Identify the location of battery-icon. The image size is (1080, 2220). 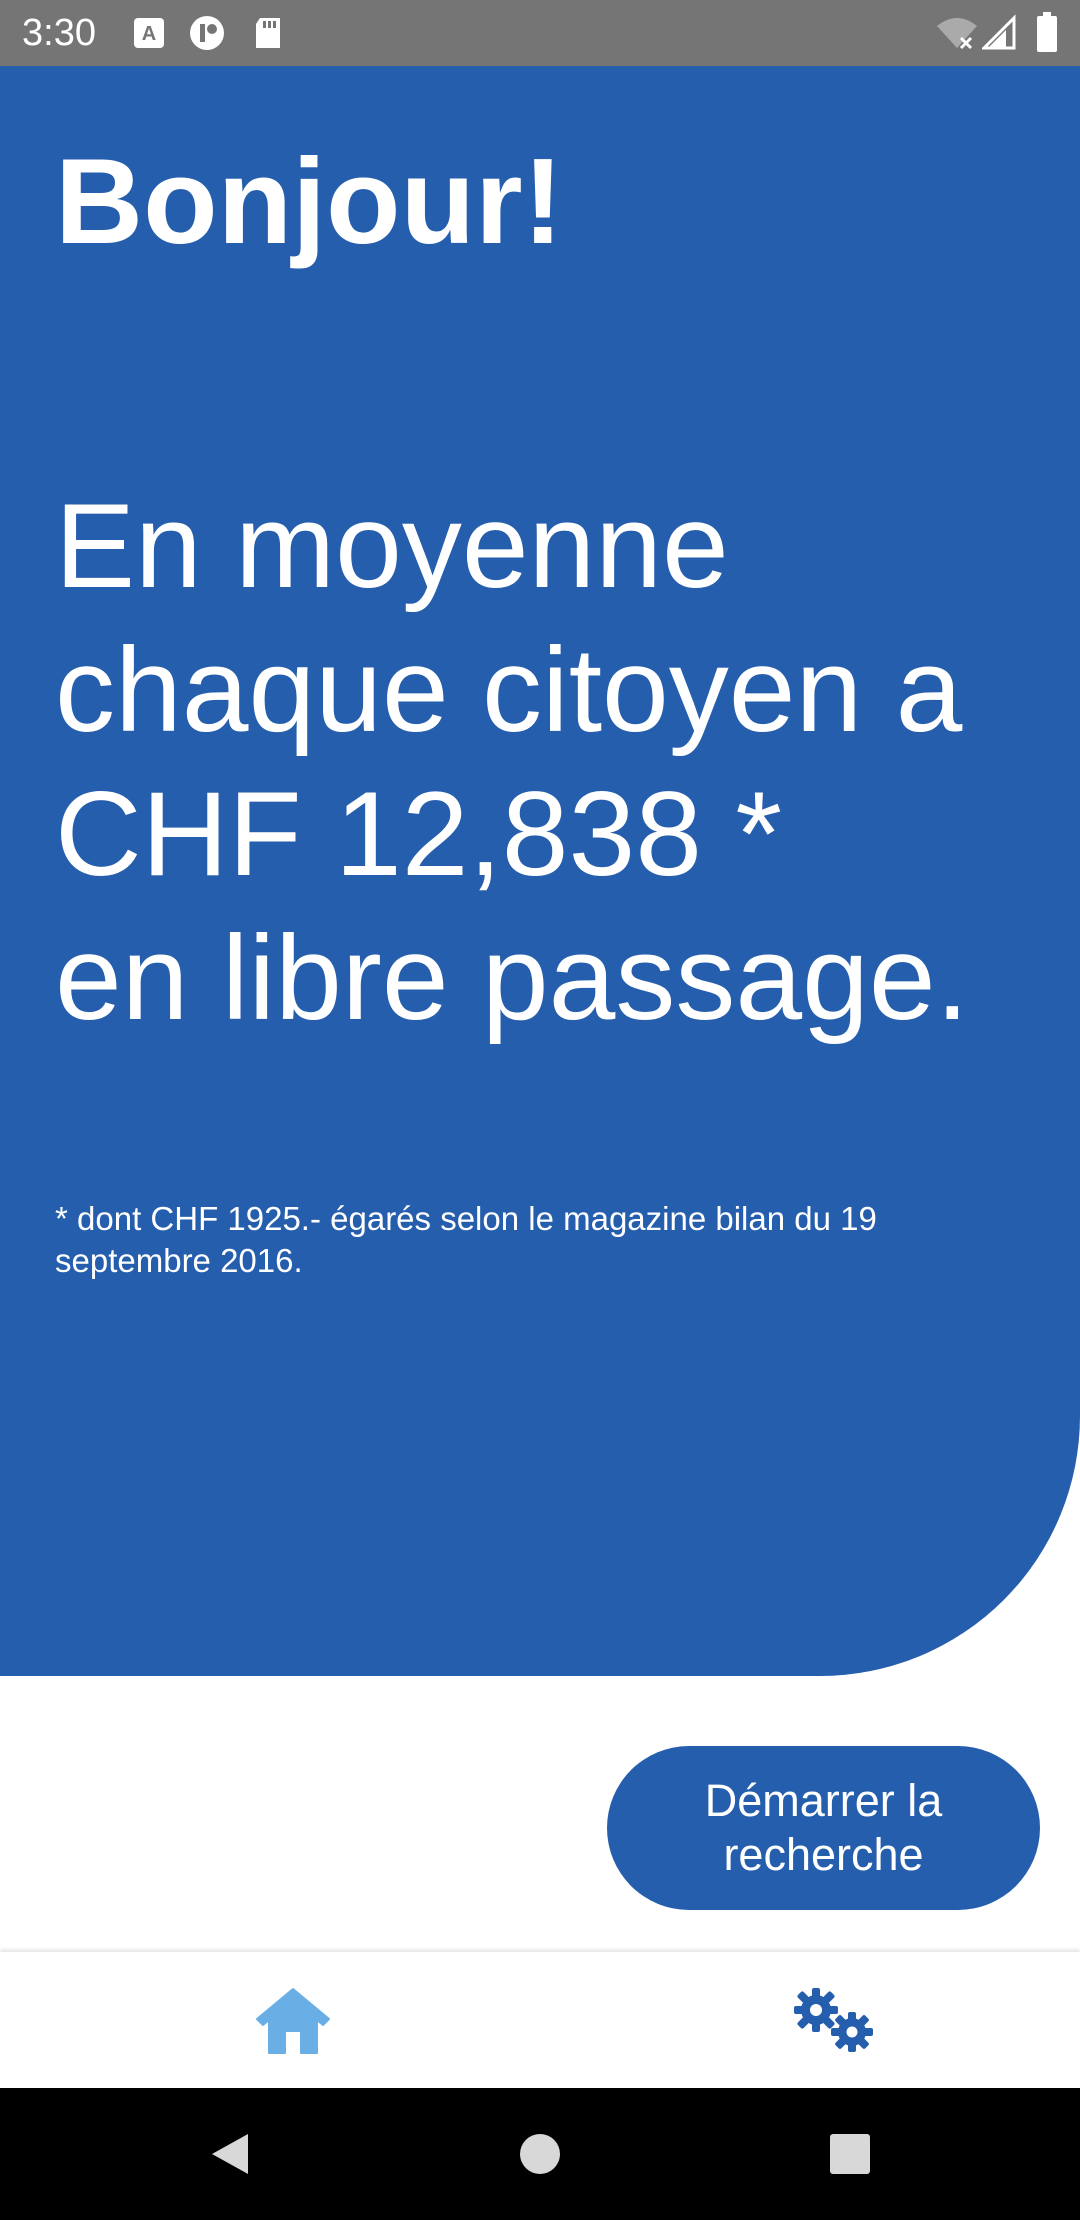
(1047, 32).